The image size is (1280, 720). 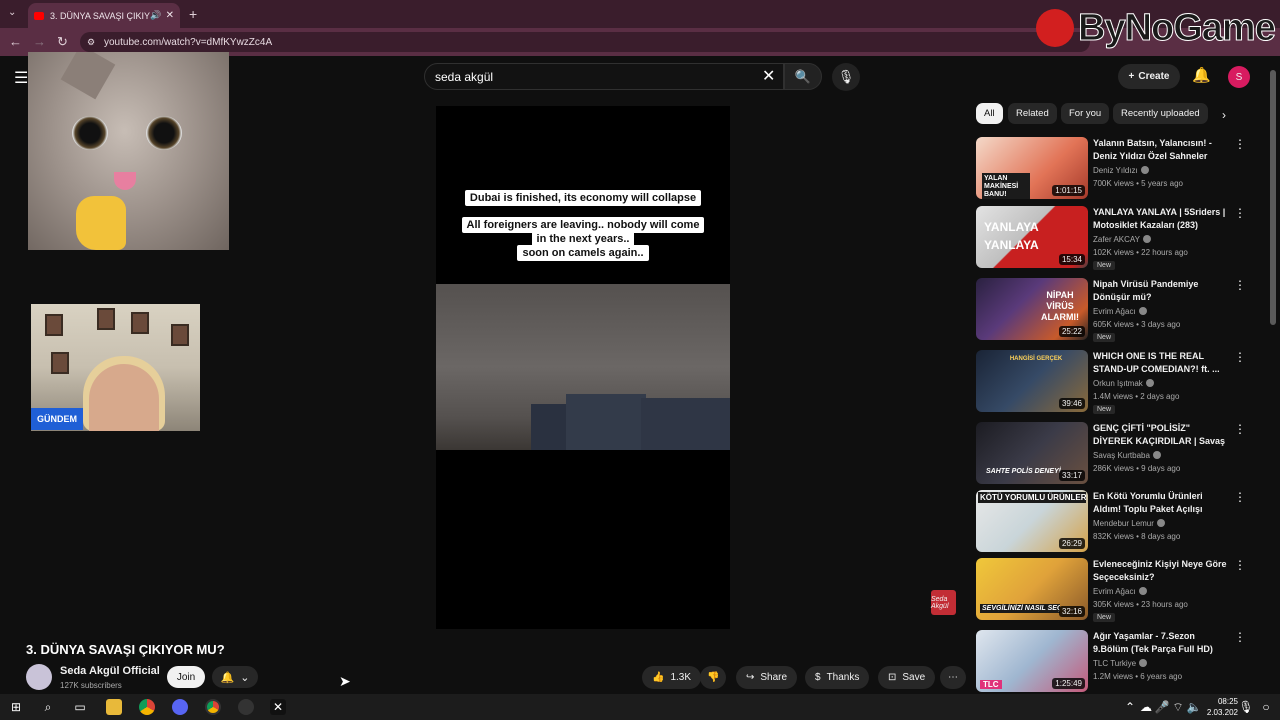 I want to click on browser-tab: 3. DÜNYA SAVAŞI ÇIKIYOR MU? 🔊 ✕, so click(x=104, y=15).